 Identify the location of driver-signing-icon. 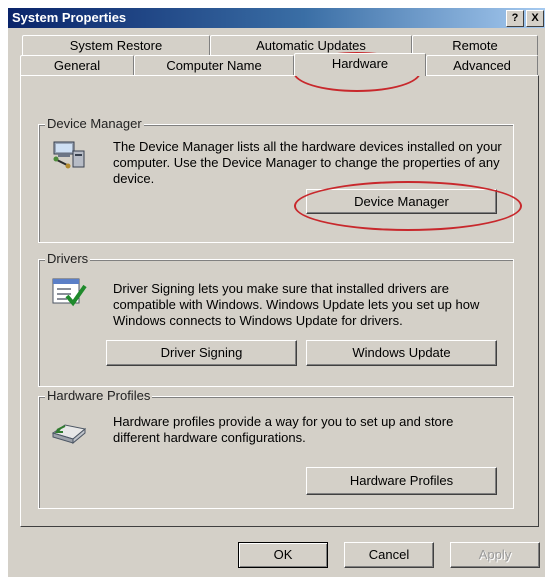
(69, 292).